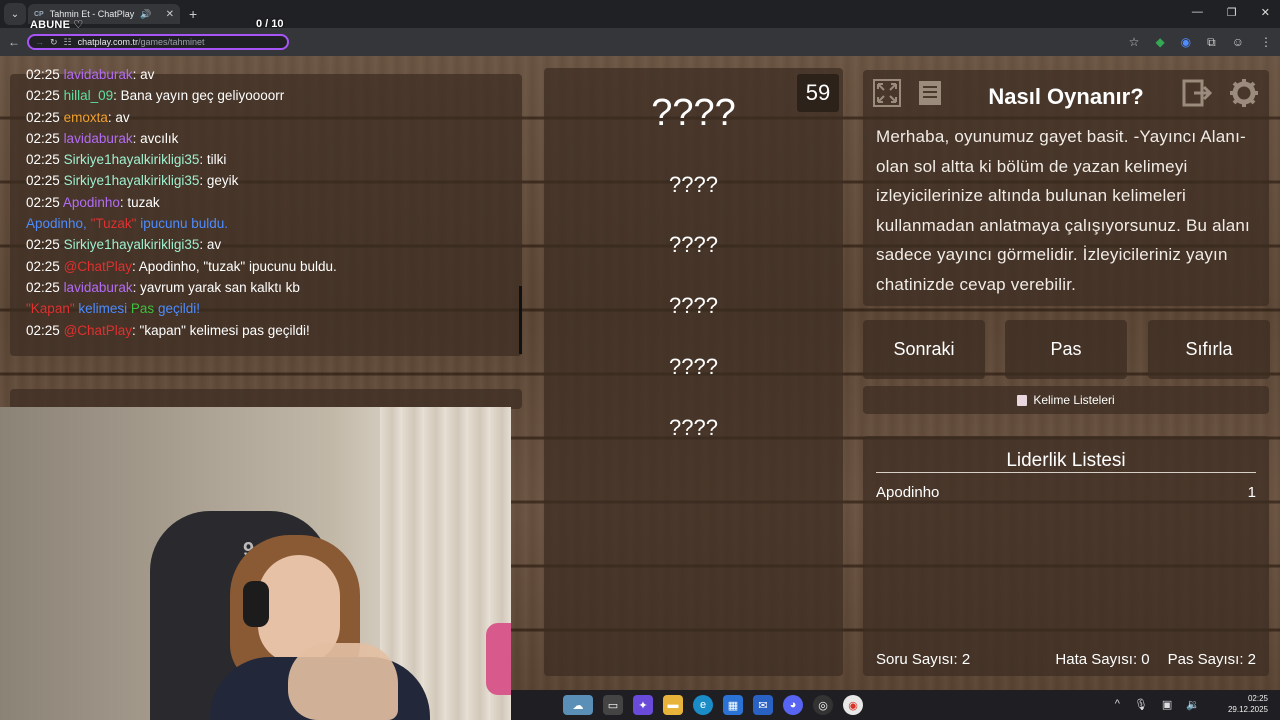 The image size is (1280, 720). I want to click on tab-audio-icon: 🔊, so click(145, 14).